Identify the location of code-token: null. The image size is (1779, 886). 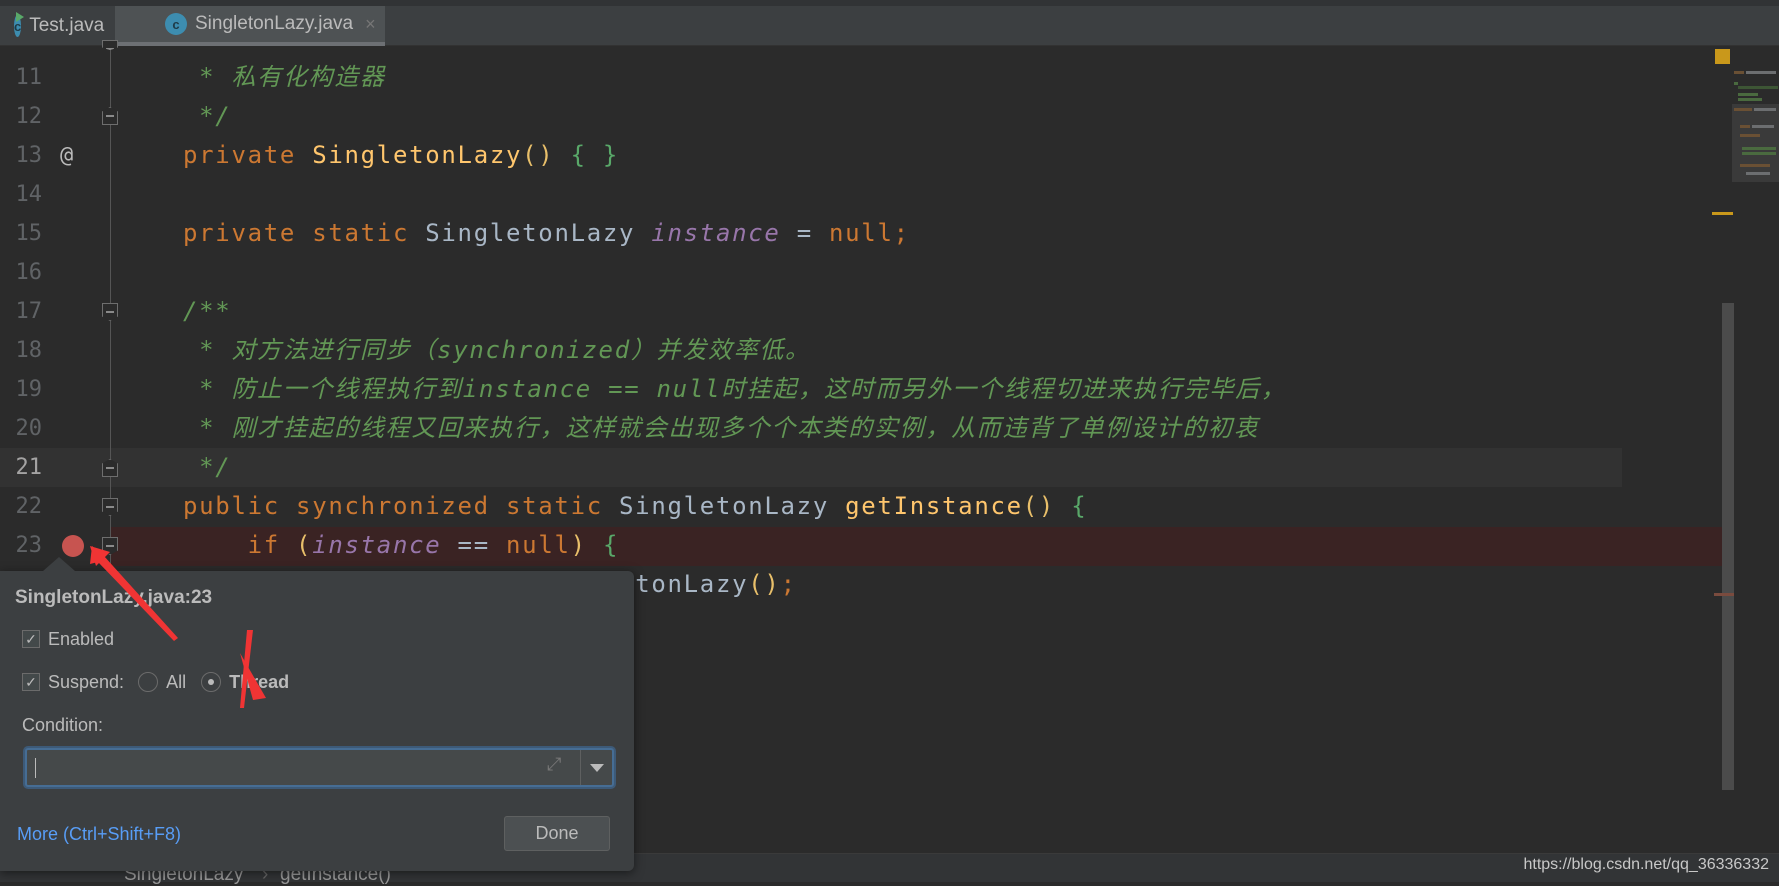
(538, 545).